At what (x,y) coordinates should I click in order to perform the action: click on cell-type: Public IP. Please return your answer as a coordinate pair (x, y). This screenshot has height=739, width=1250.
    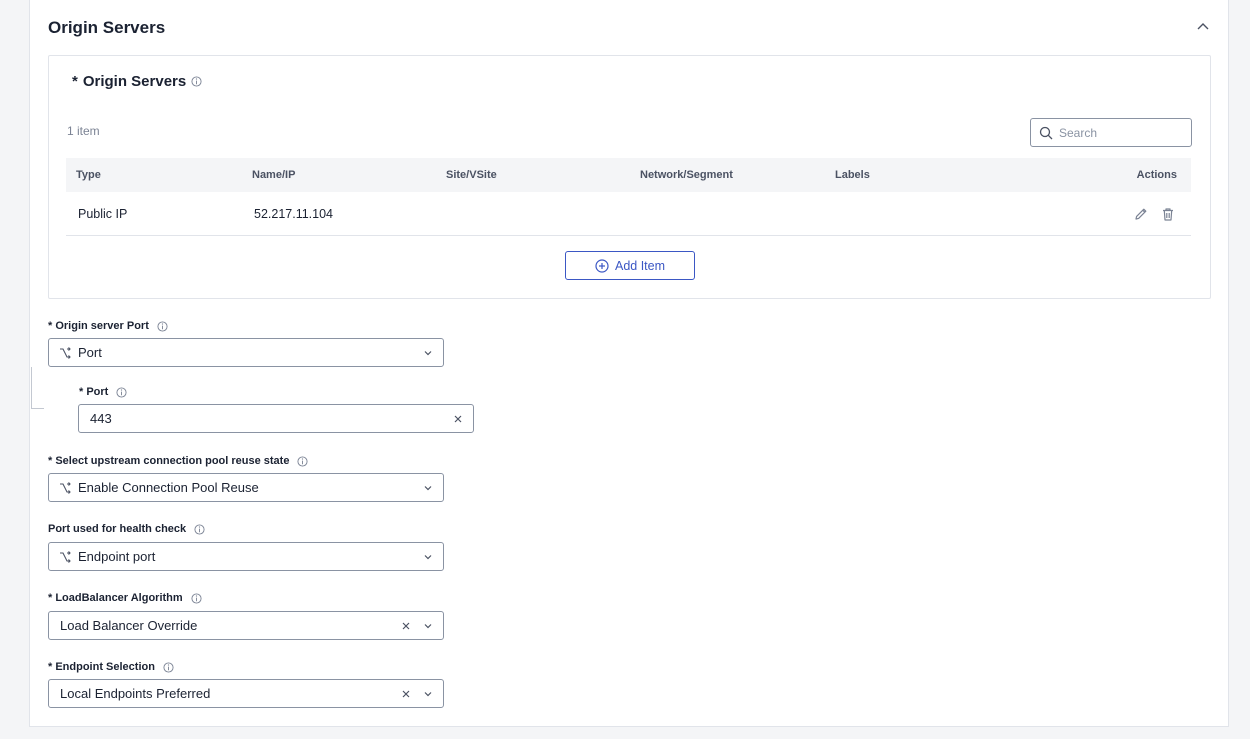
    Looking at the image, I should click on (103, 214).